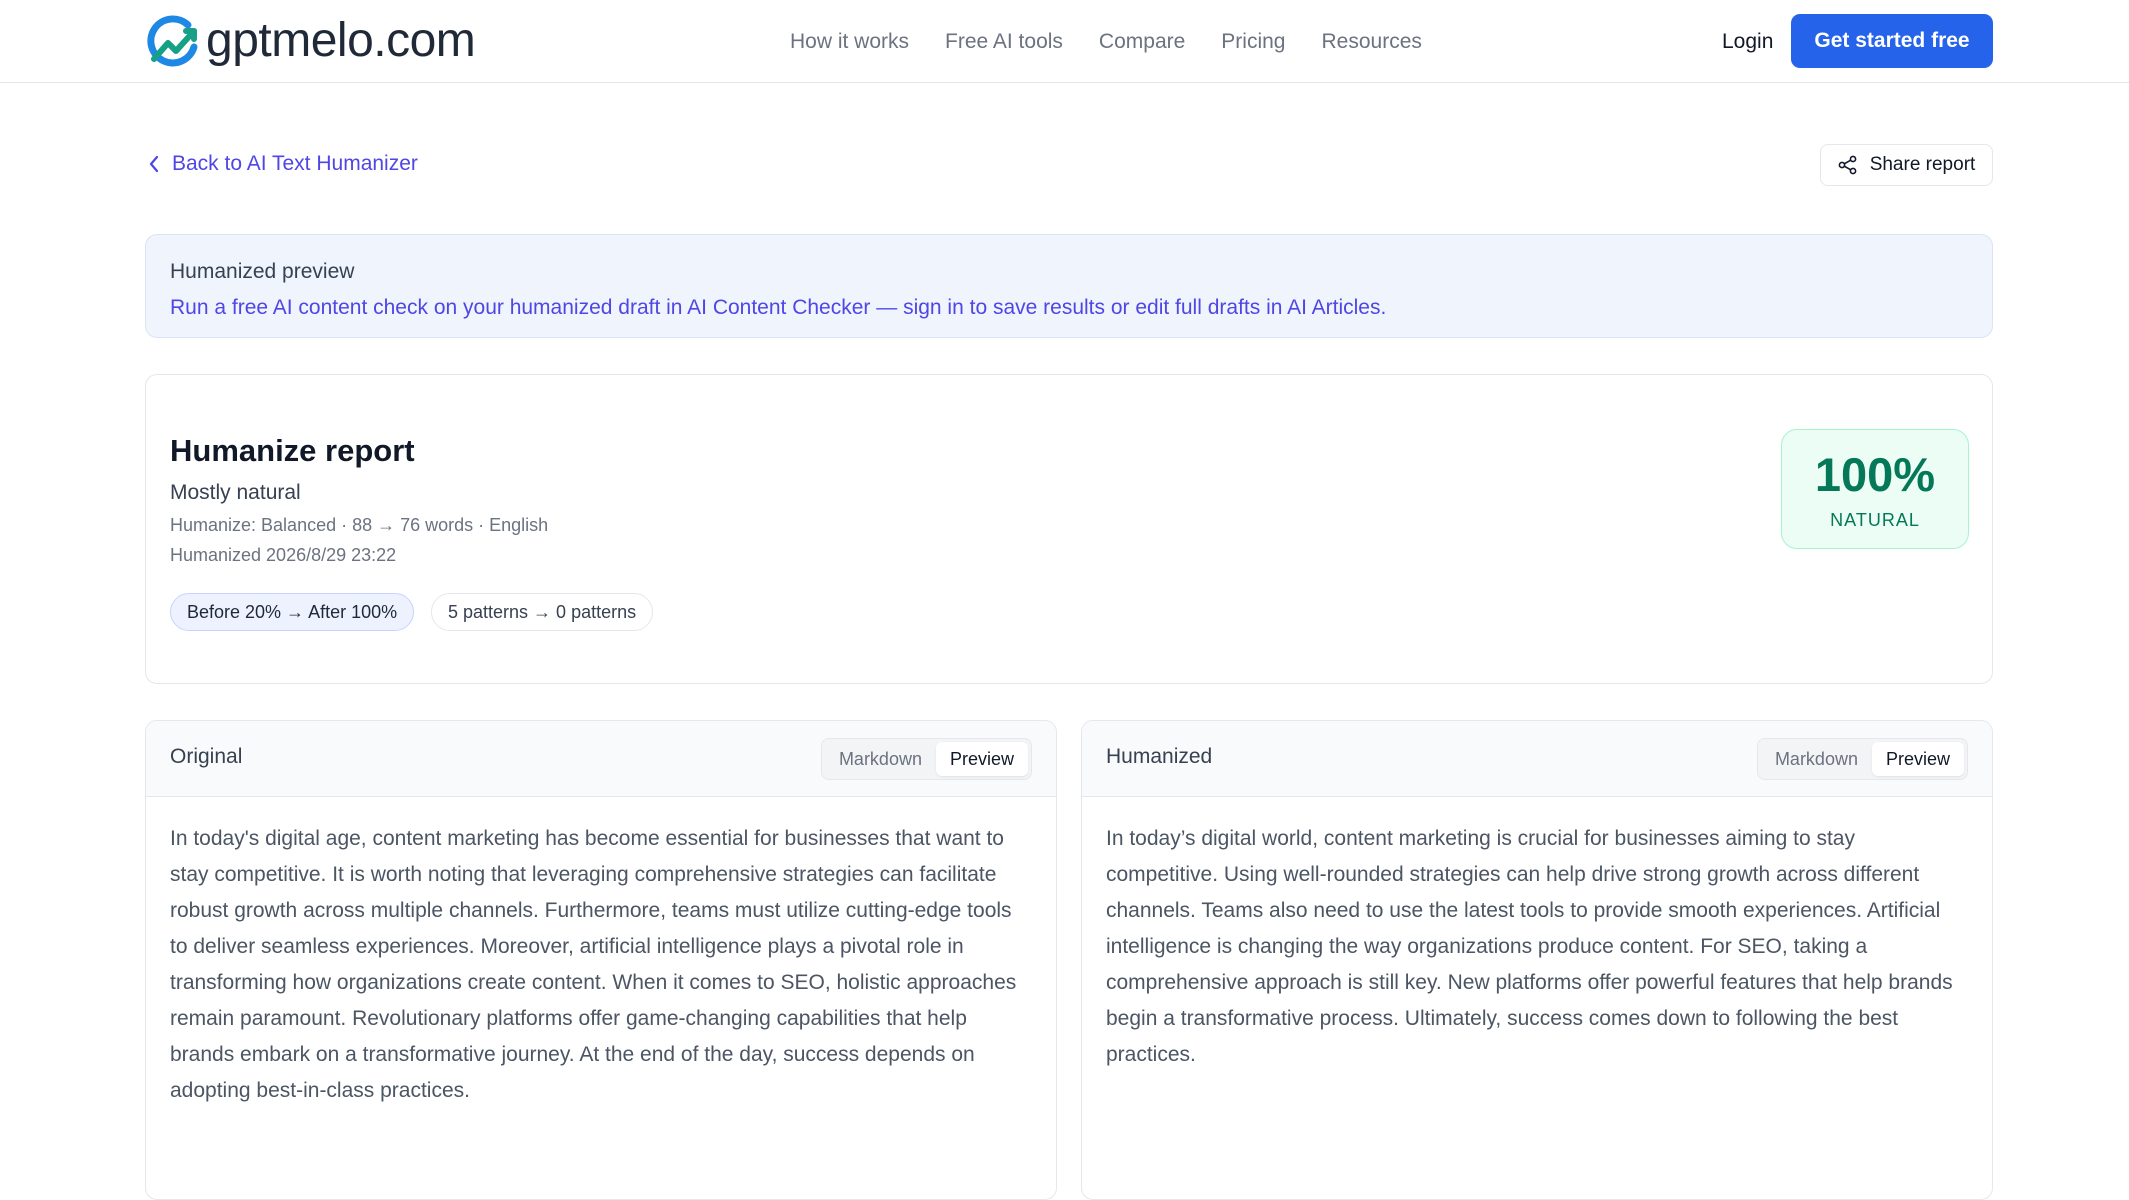 The image size is (2129, 1200). Describe the element at coordinates (341, 40) in the screenshot. I see `logo-text: gptmelo.com` at that location.